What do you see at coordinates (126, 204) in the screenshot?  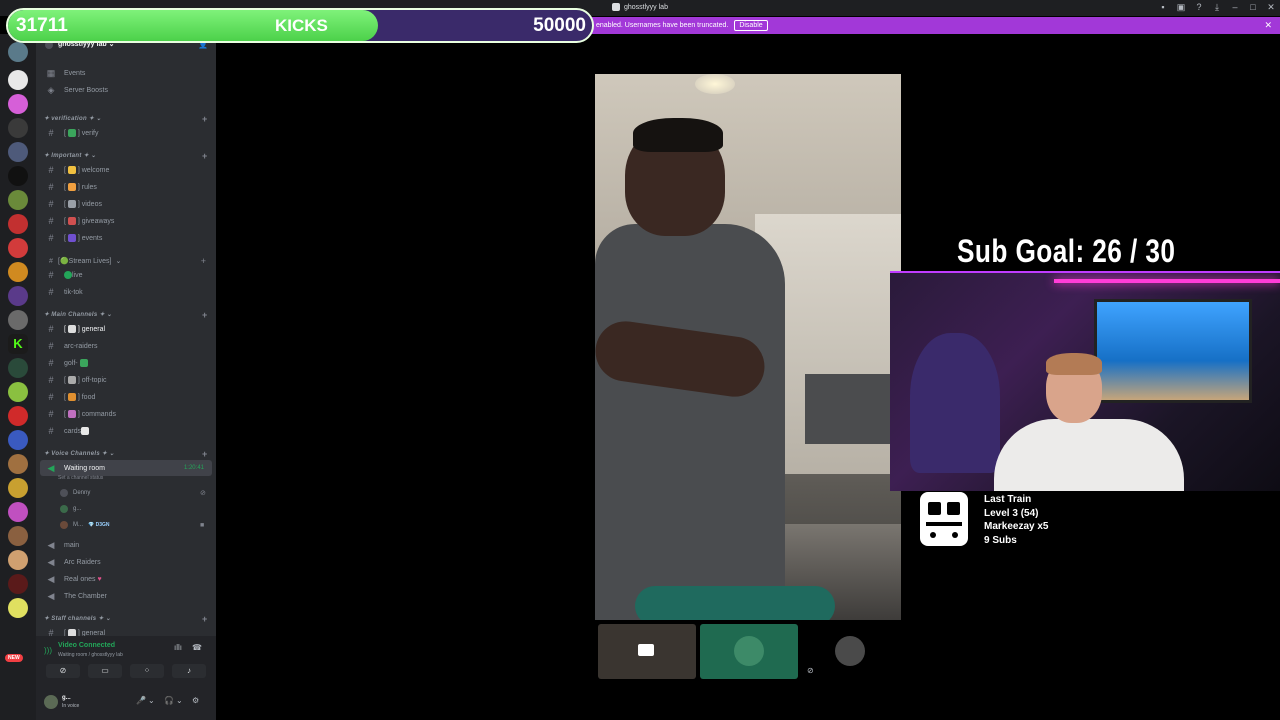 I see `channel-videos: # [ ] videos` at bounding box center [126, 204].